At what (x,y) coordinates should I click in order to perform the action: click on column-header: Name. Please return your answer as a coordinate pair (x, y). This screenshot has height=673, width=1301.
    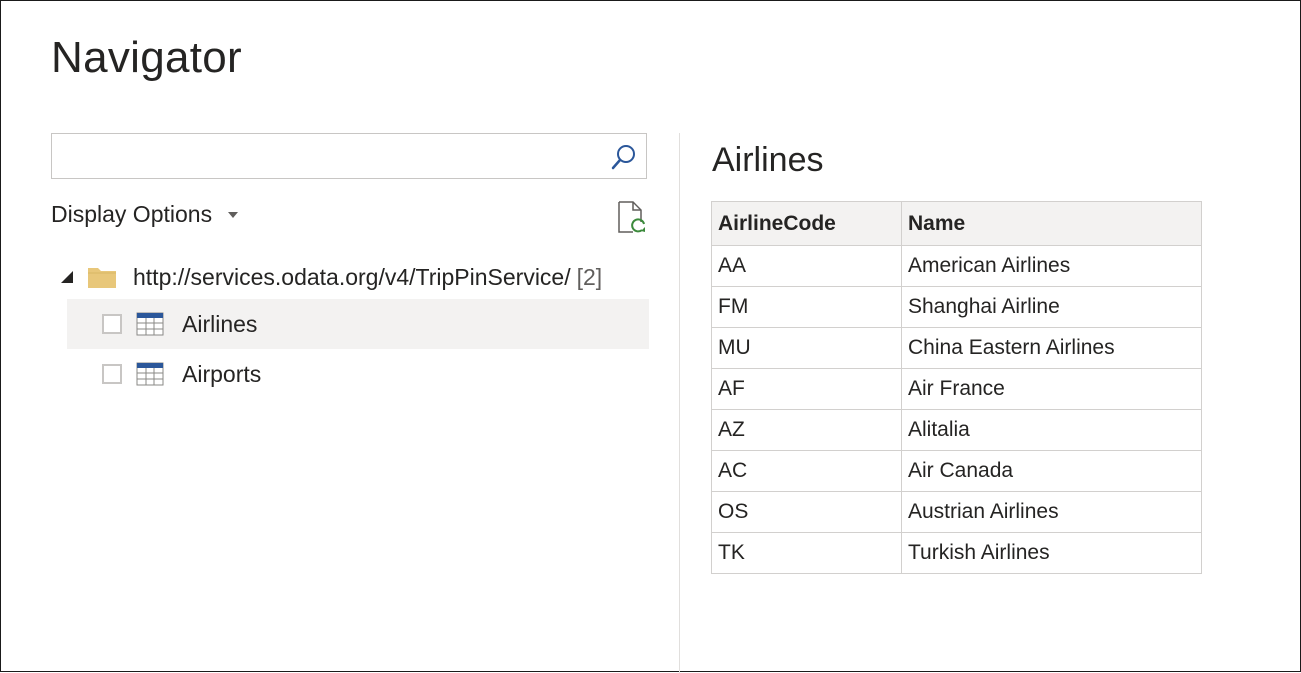
    Looking at the image, I should click on (1051, 223).